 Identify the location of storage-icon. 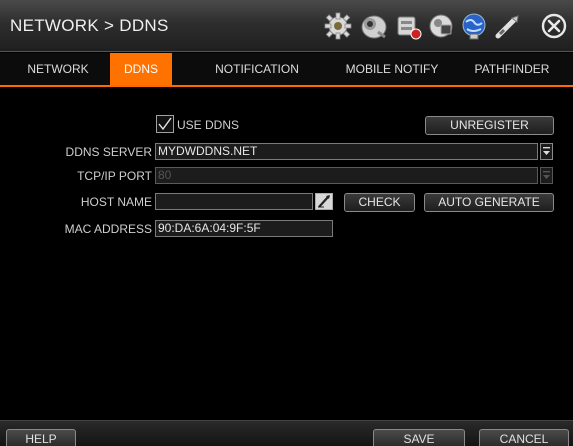
(408, 26).